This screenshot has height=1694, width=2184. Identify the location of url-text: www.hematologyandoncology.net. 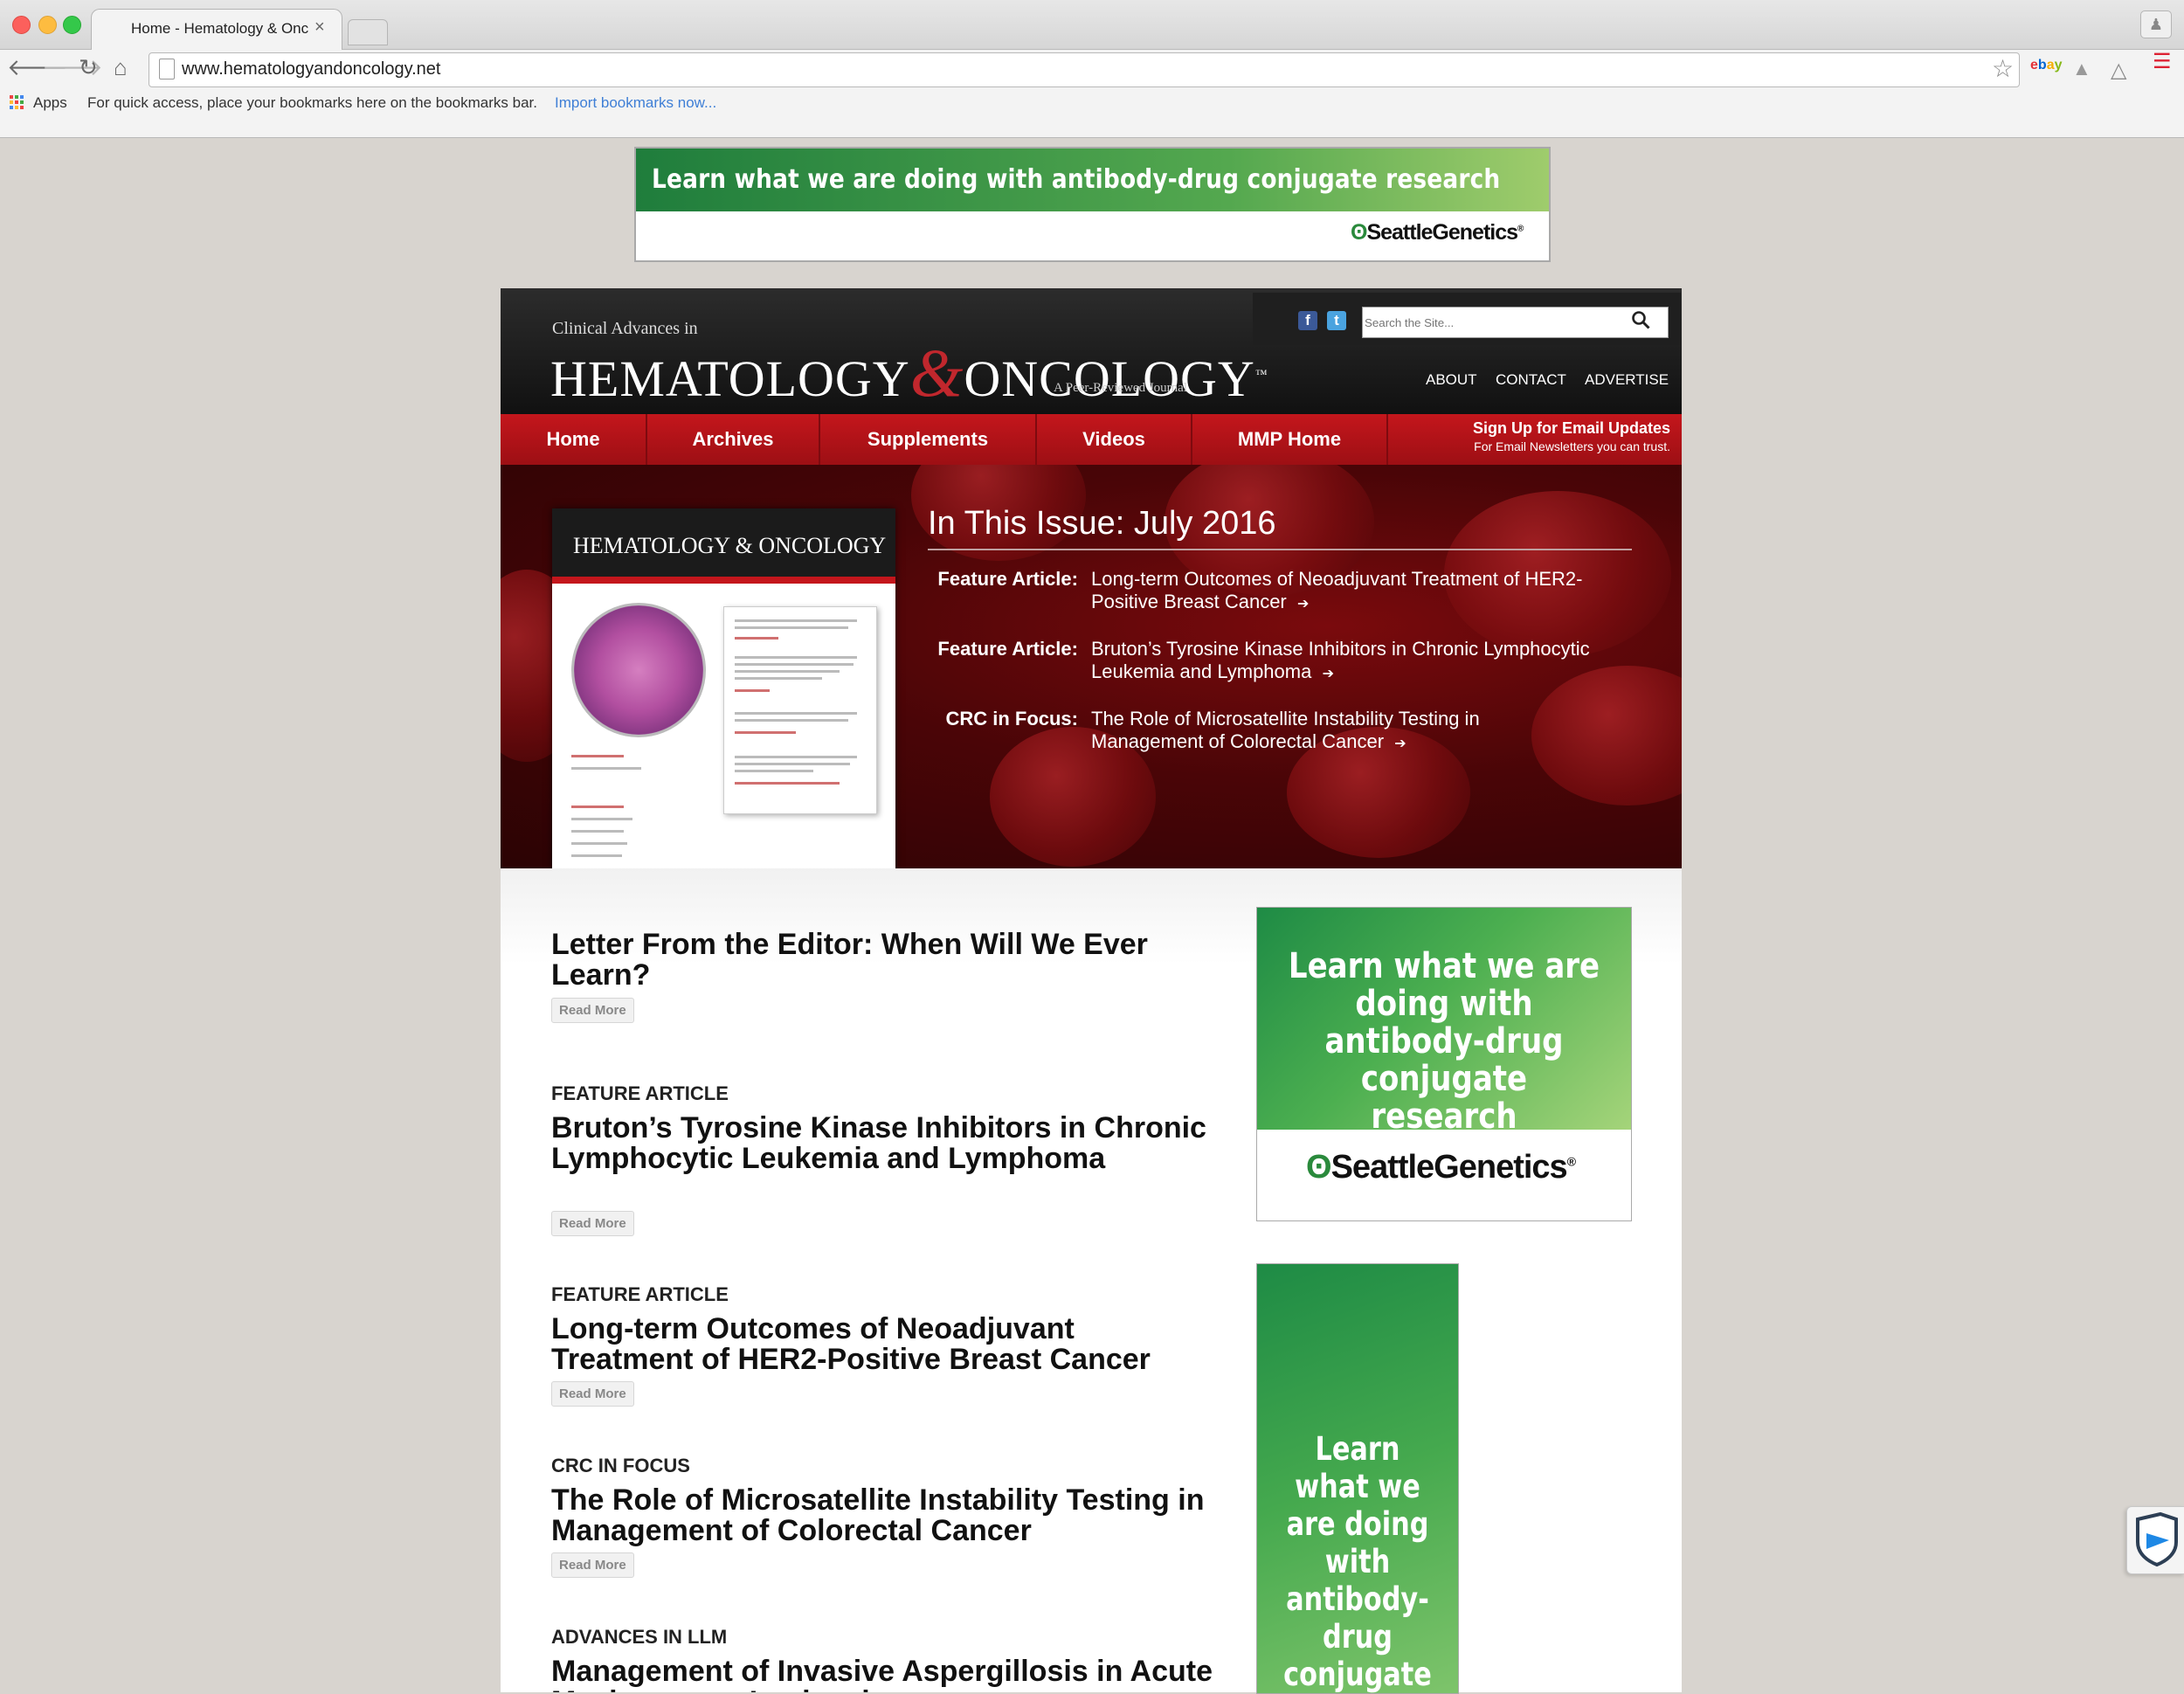
(311, 69).